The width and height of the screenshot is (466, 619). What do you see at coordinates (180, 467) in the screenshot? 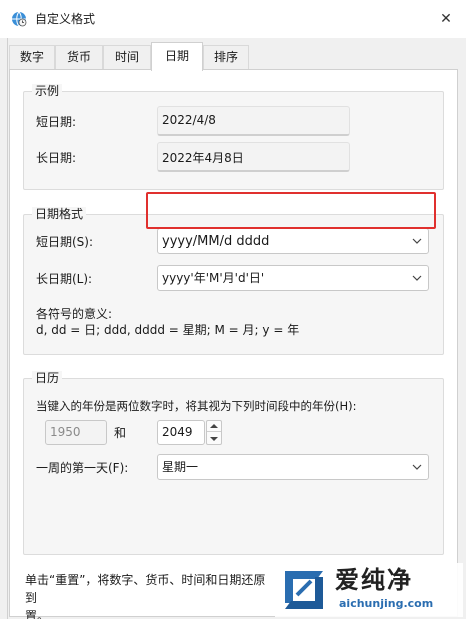
I see `first-day-value: 星期一` at bounding box center [180, 467].